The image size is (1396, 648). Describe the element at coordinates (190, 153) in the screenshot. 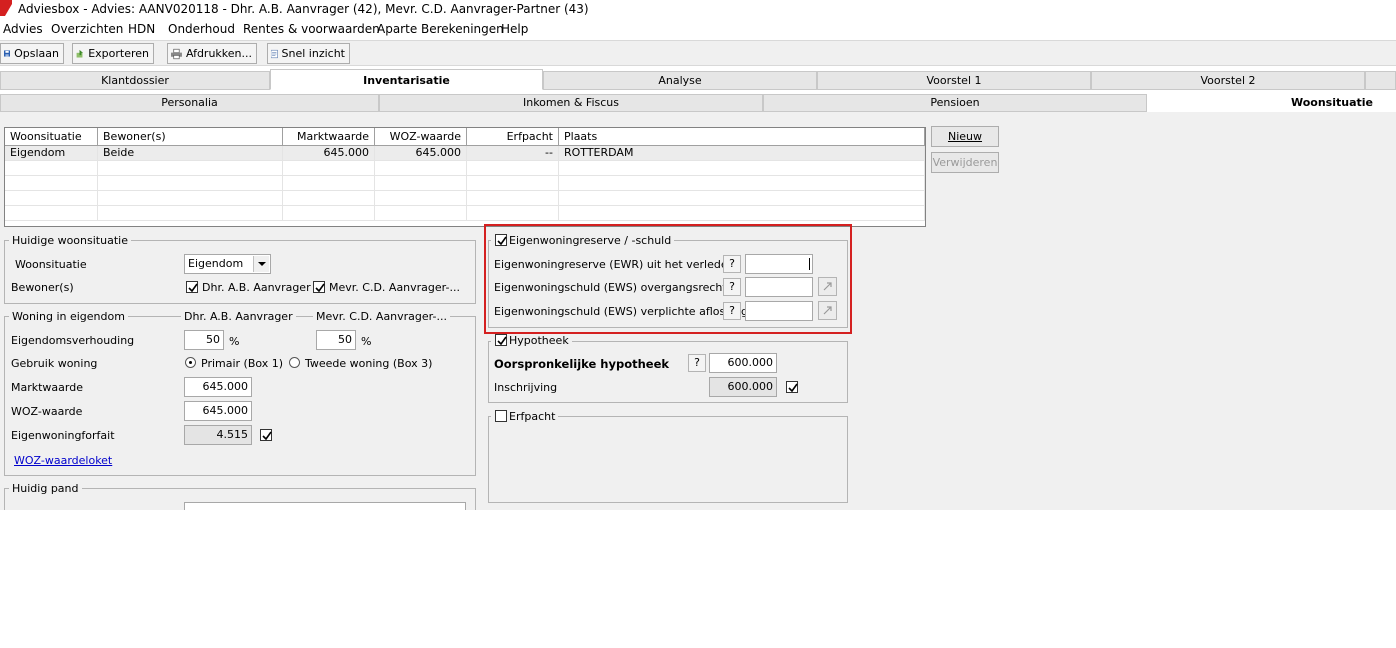

I see `cell-bewoners: Beide` at that location.